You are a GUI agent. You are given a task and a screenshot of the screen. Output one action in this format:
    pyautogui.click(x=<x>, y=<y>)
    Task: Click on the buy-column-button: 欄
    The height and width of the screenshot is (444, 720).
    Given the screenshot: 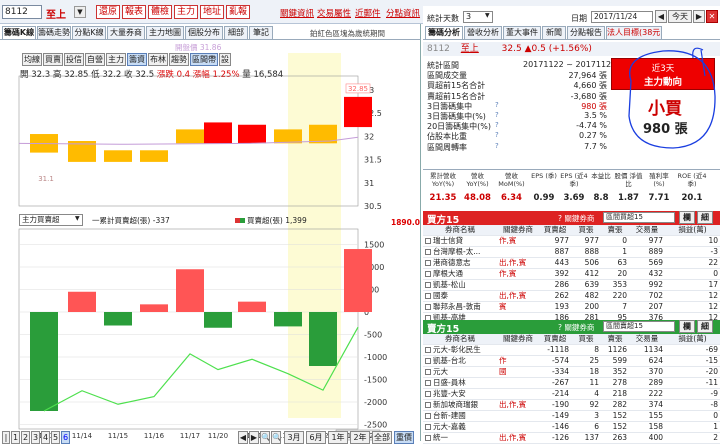 What is the action you would take?
    pyautogui.click(x=687, y=217)
    